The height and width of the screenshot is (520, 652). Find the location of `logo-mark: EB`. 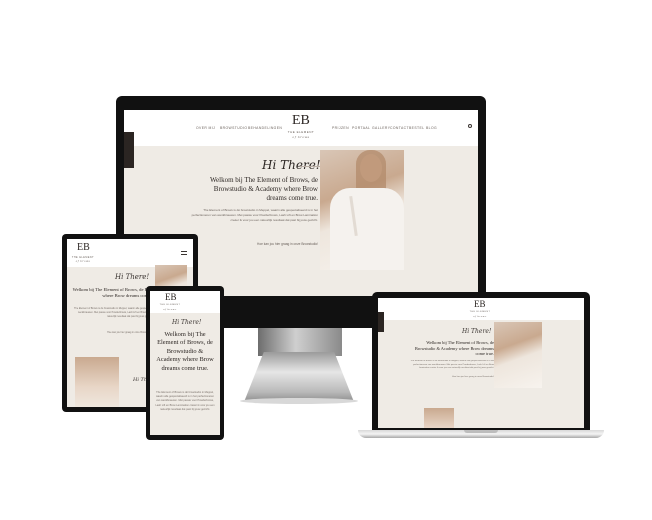

logo-mark: EB is located at coordinates (301, 121).